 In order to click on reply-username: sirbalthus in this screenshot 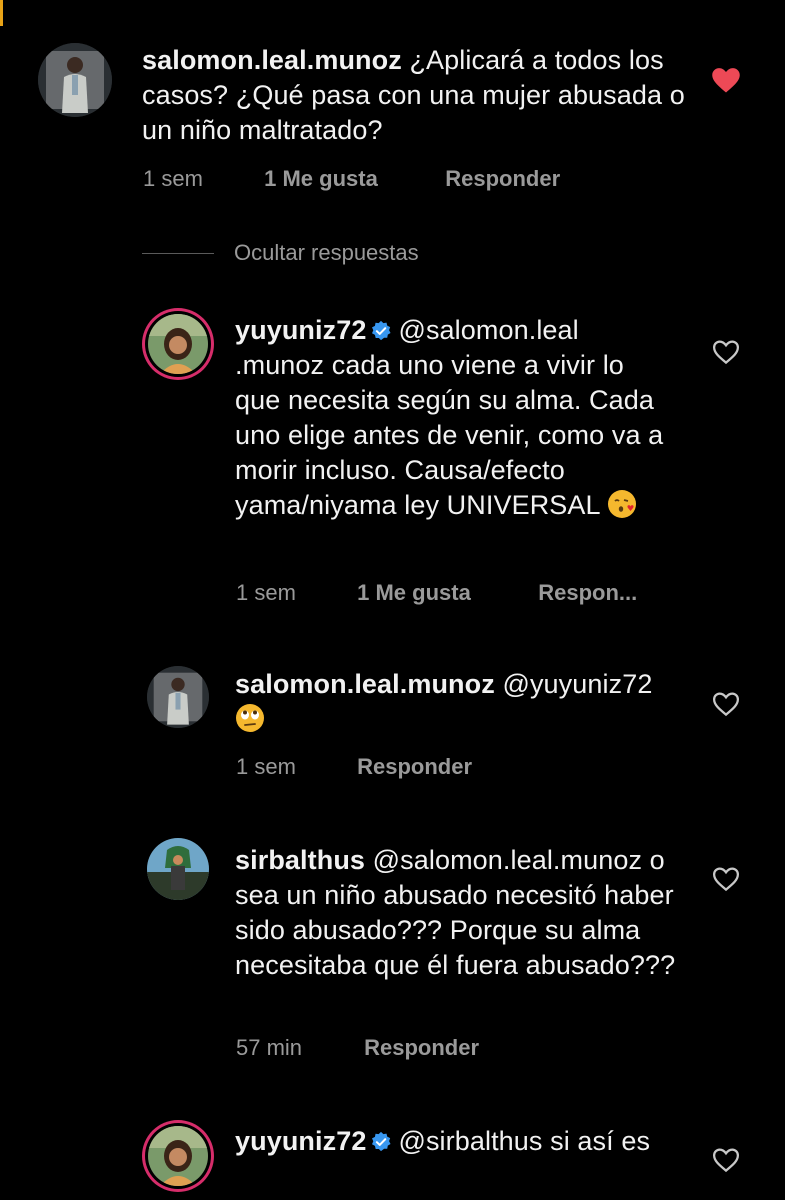, I will do `click(300, 860)`.